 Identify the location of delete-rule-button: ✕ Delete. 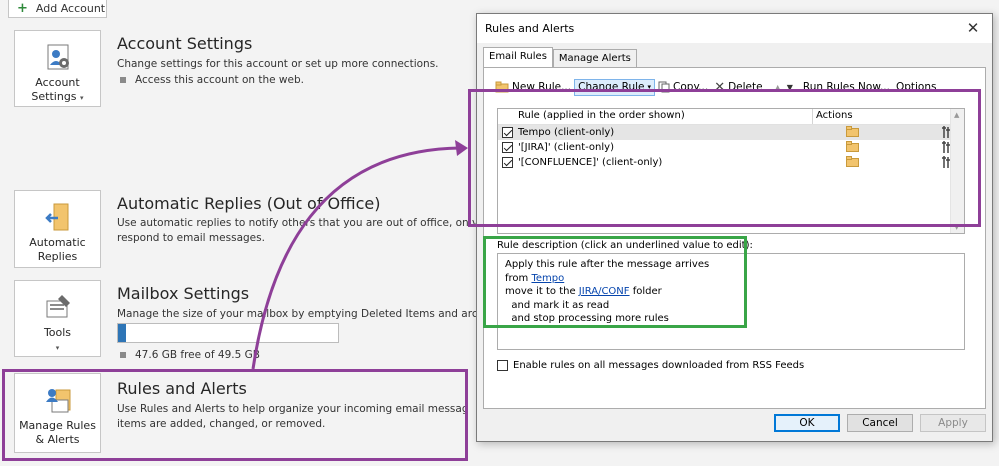
(738, 87).